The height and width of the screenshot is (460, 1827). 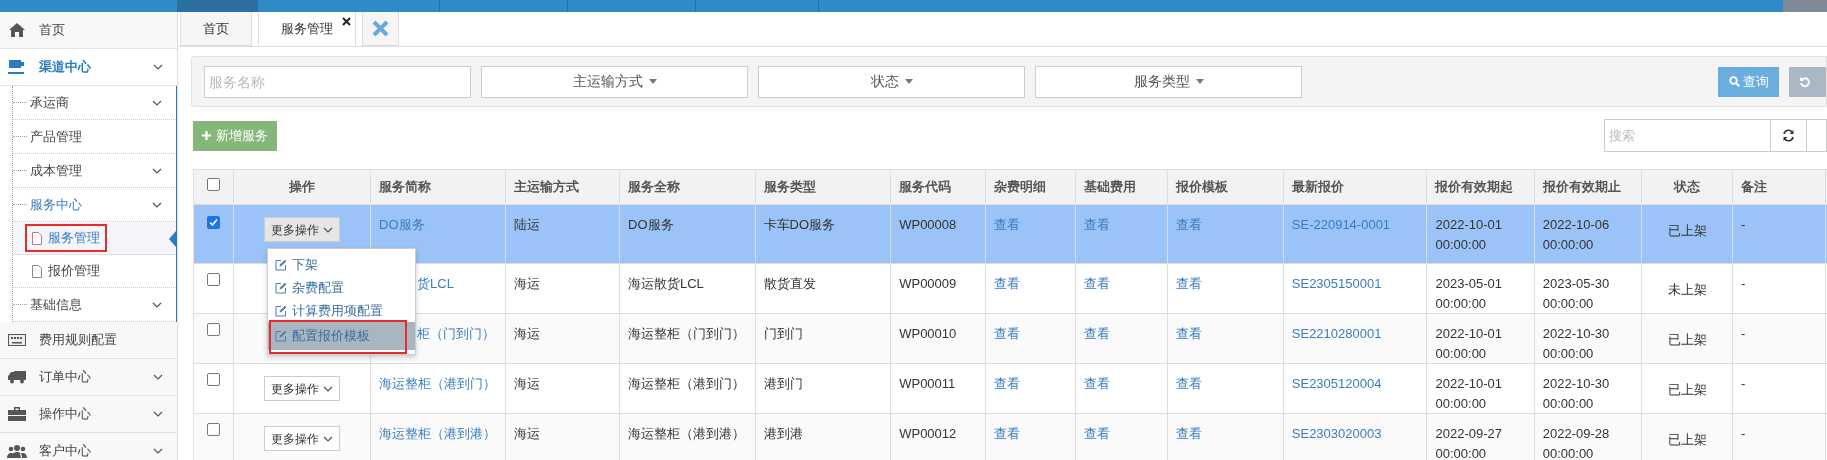 What do you see at coordinates (88, 414) in the screenshot?
I see `sidebar-item: 操作中心` at bounding box center [88, 414].